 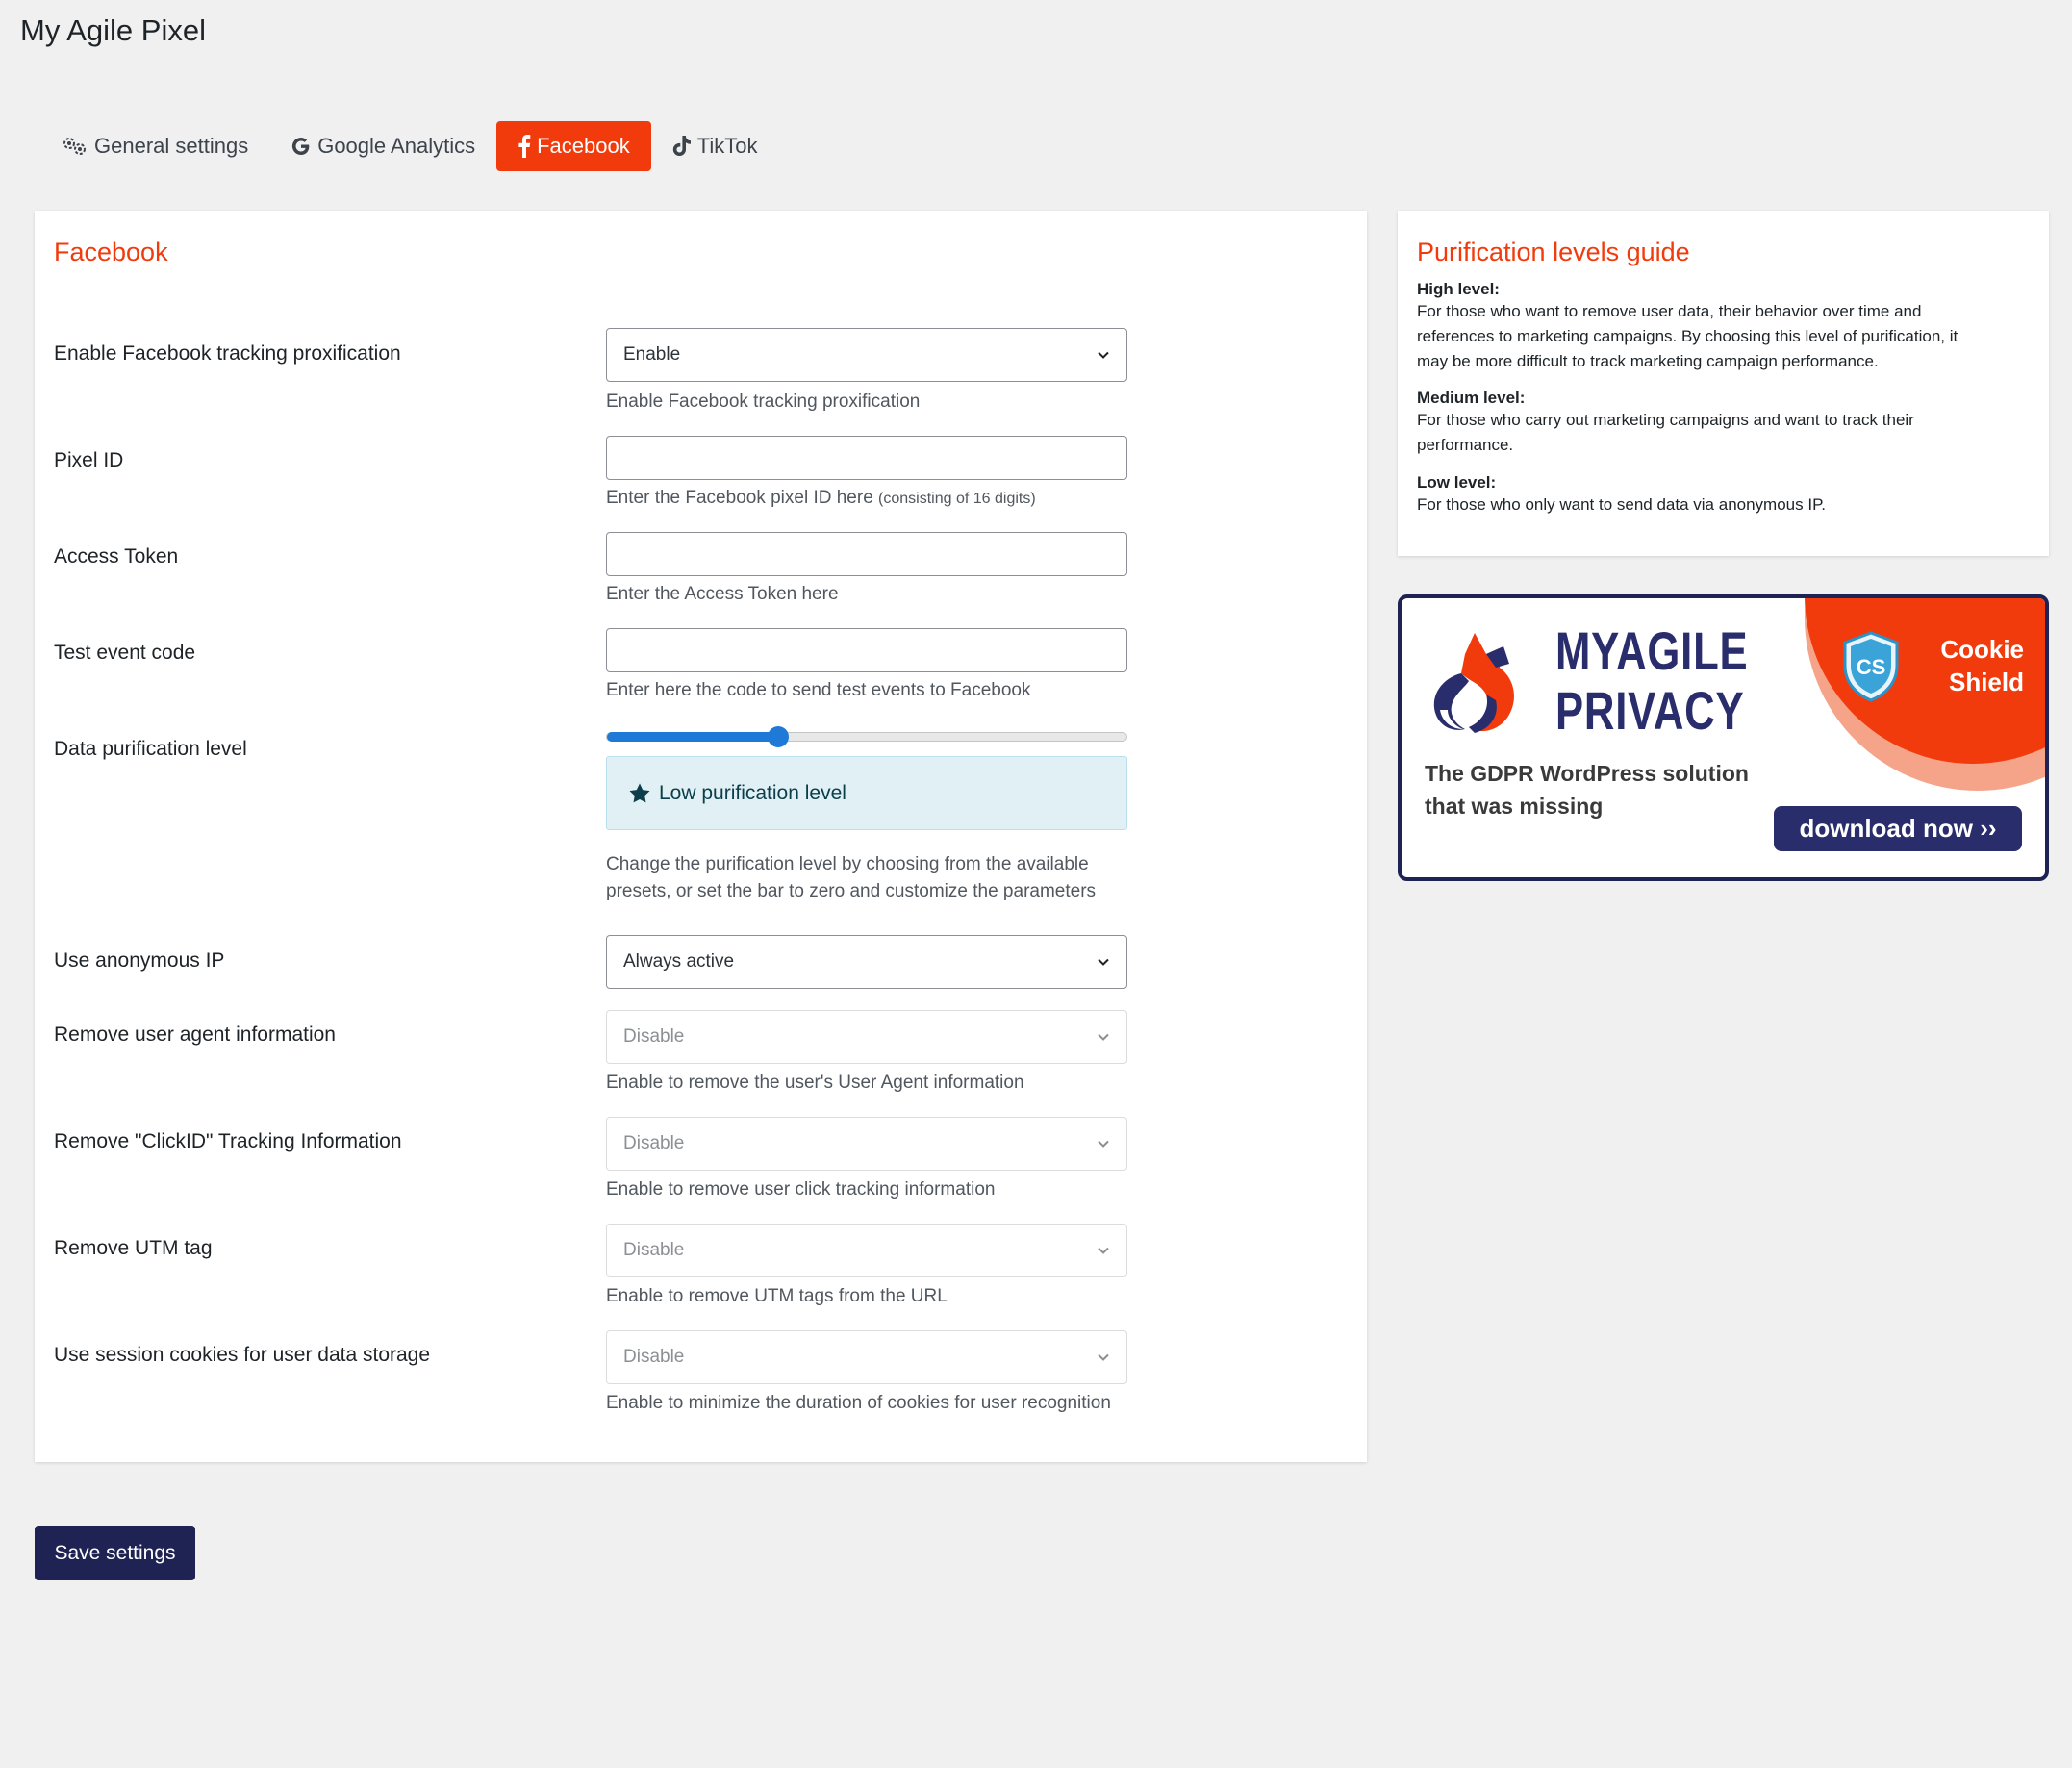 What do you see at coordinates (777, 1296) in the screenshot?
I see `utm-description: Enable to remove UTM tags from the URL` at bounding box center [777, 1296].